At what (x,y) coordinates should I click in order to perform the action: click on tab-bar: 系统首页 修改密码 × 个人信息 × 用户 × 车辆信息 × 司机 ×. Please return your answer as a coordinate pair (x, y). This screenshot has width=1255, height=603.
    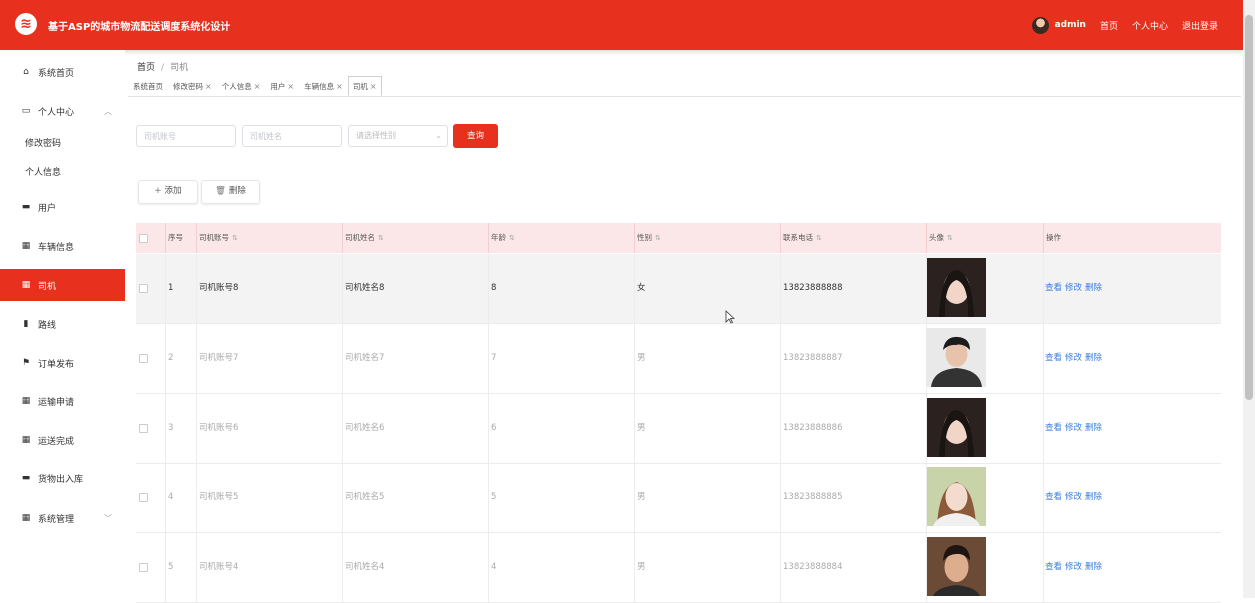
    Looking at the image, I should click on (684, 86).